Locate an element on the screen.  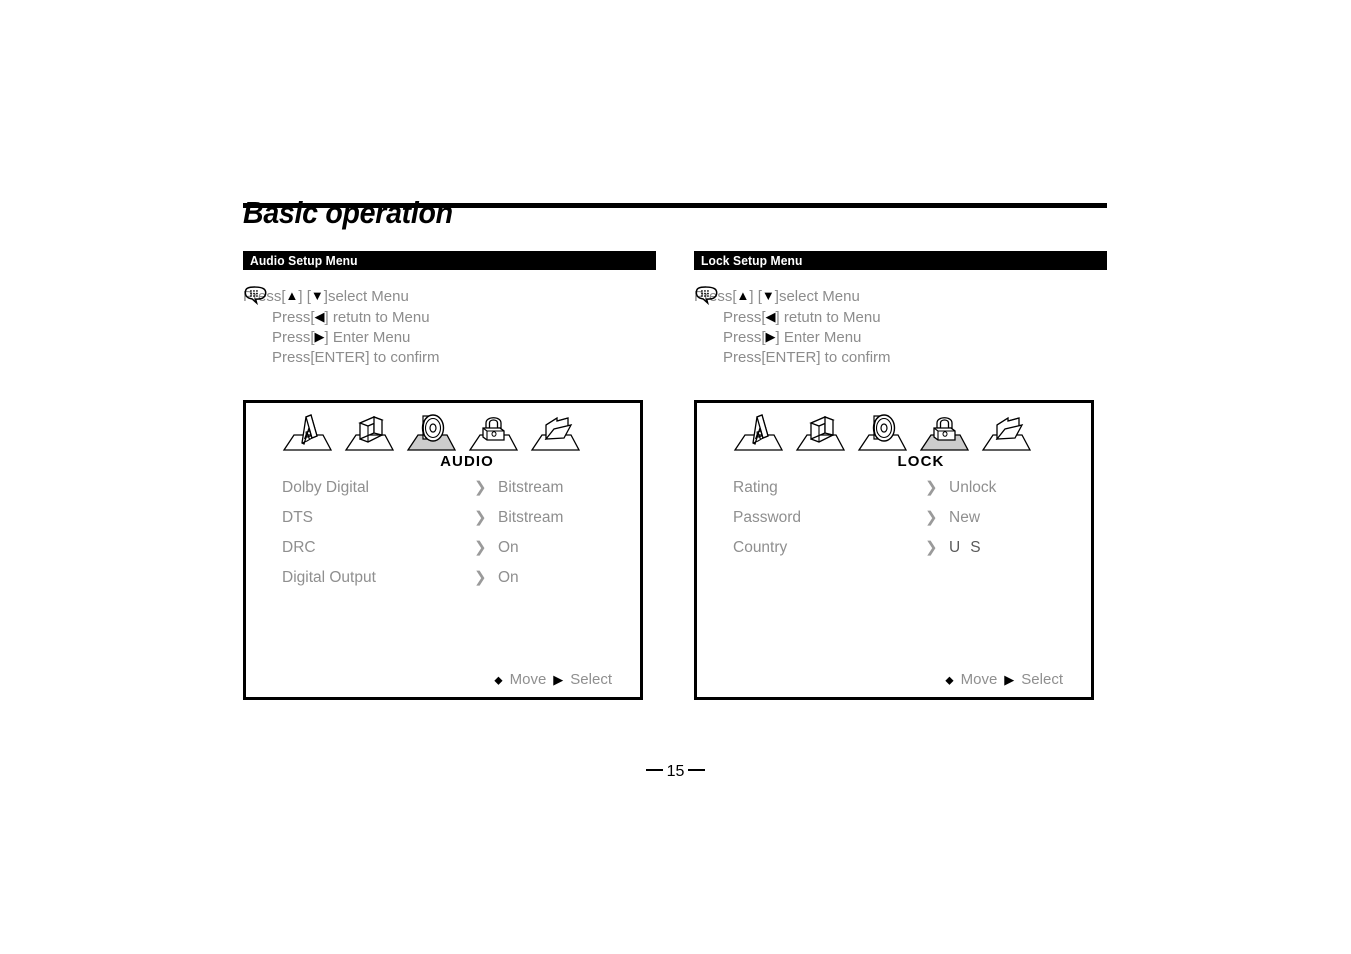
menu-row-dts: DTS ❯ Bitstream is located at coordinates (446, 518).